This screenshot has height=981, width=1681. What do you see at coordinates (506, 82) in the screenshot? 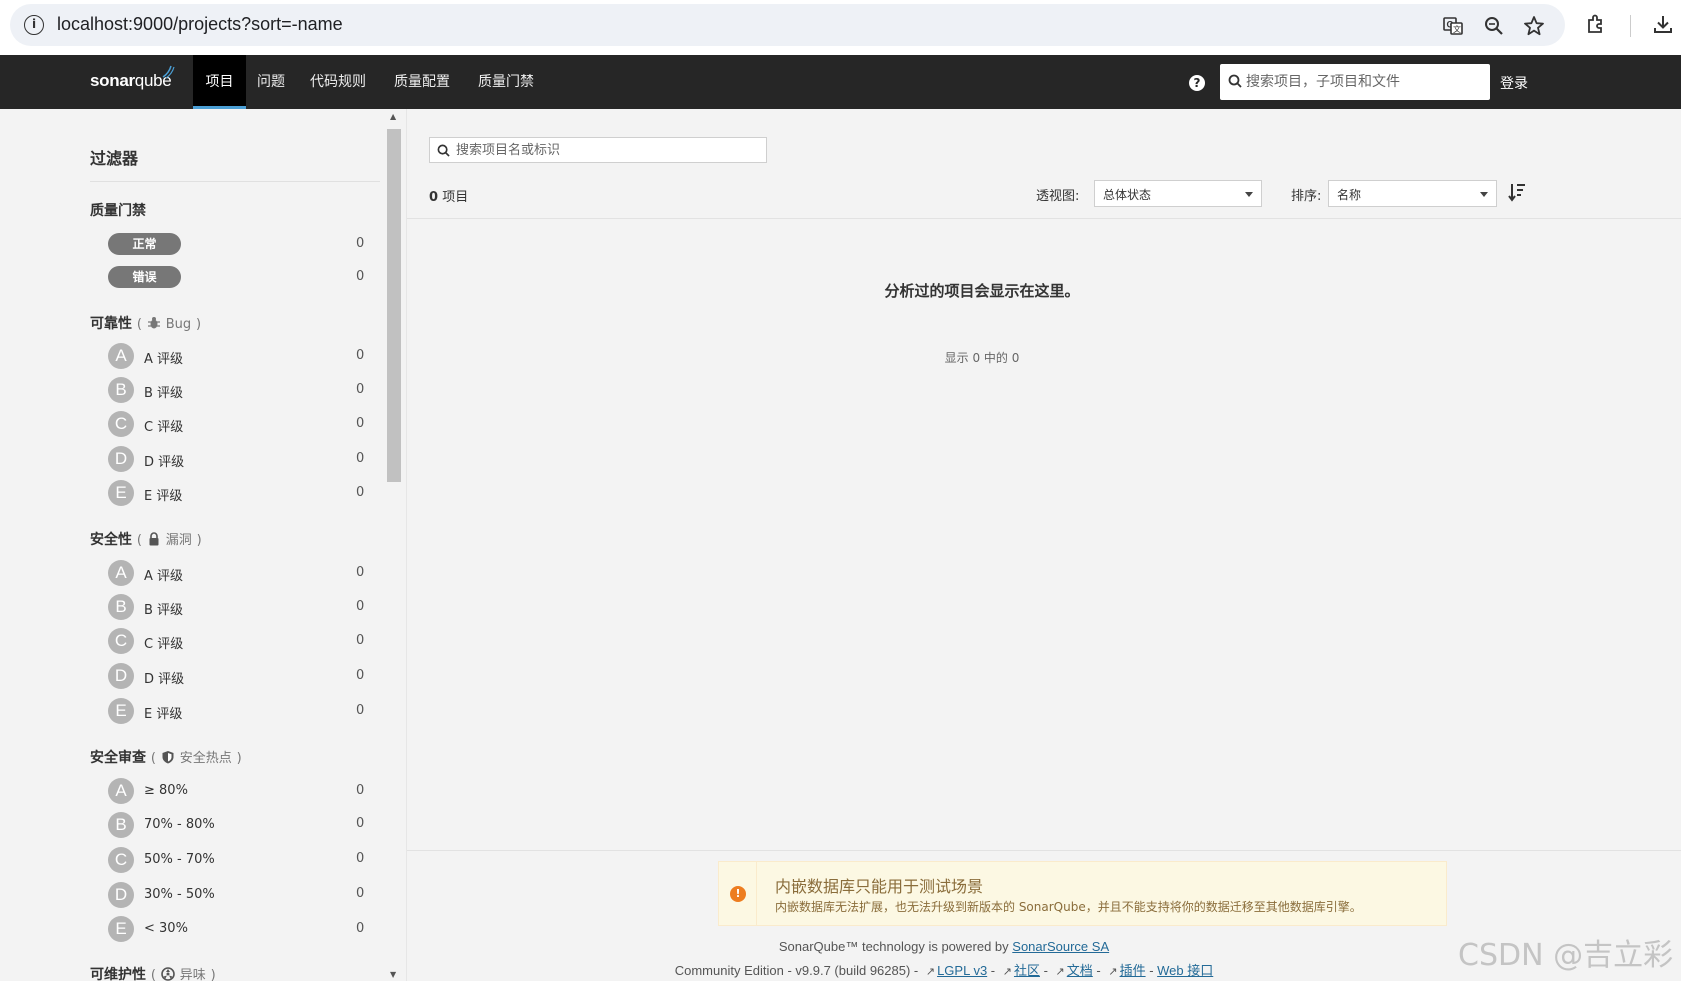
I see `nav-quality-gates: 质量门禁` at bounding box center [506, 82].